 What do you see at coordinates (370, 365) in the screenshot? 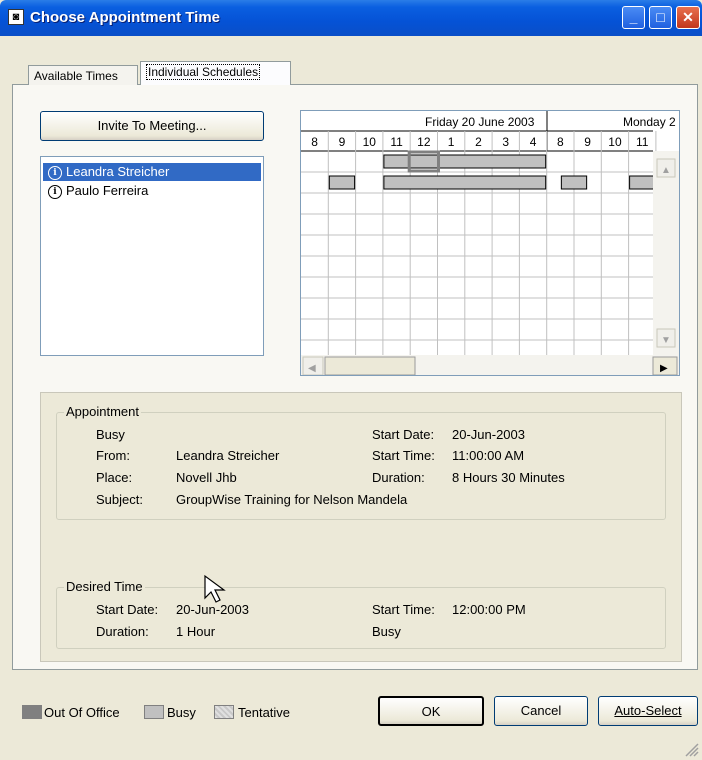
I see `horizontal-scroll-thumb` at bounding box center [370, 365].